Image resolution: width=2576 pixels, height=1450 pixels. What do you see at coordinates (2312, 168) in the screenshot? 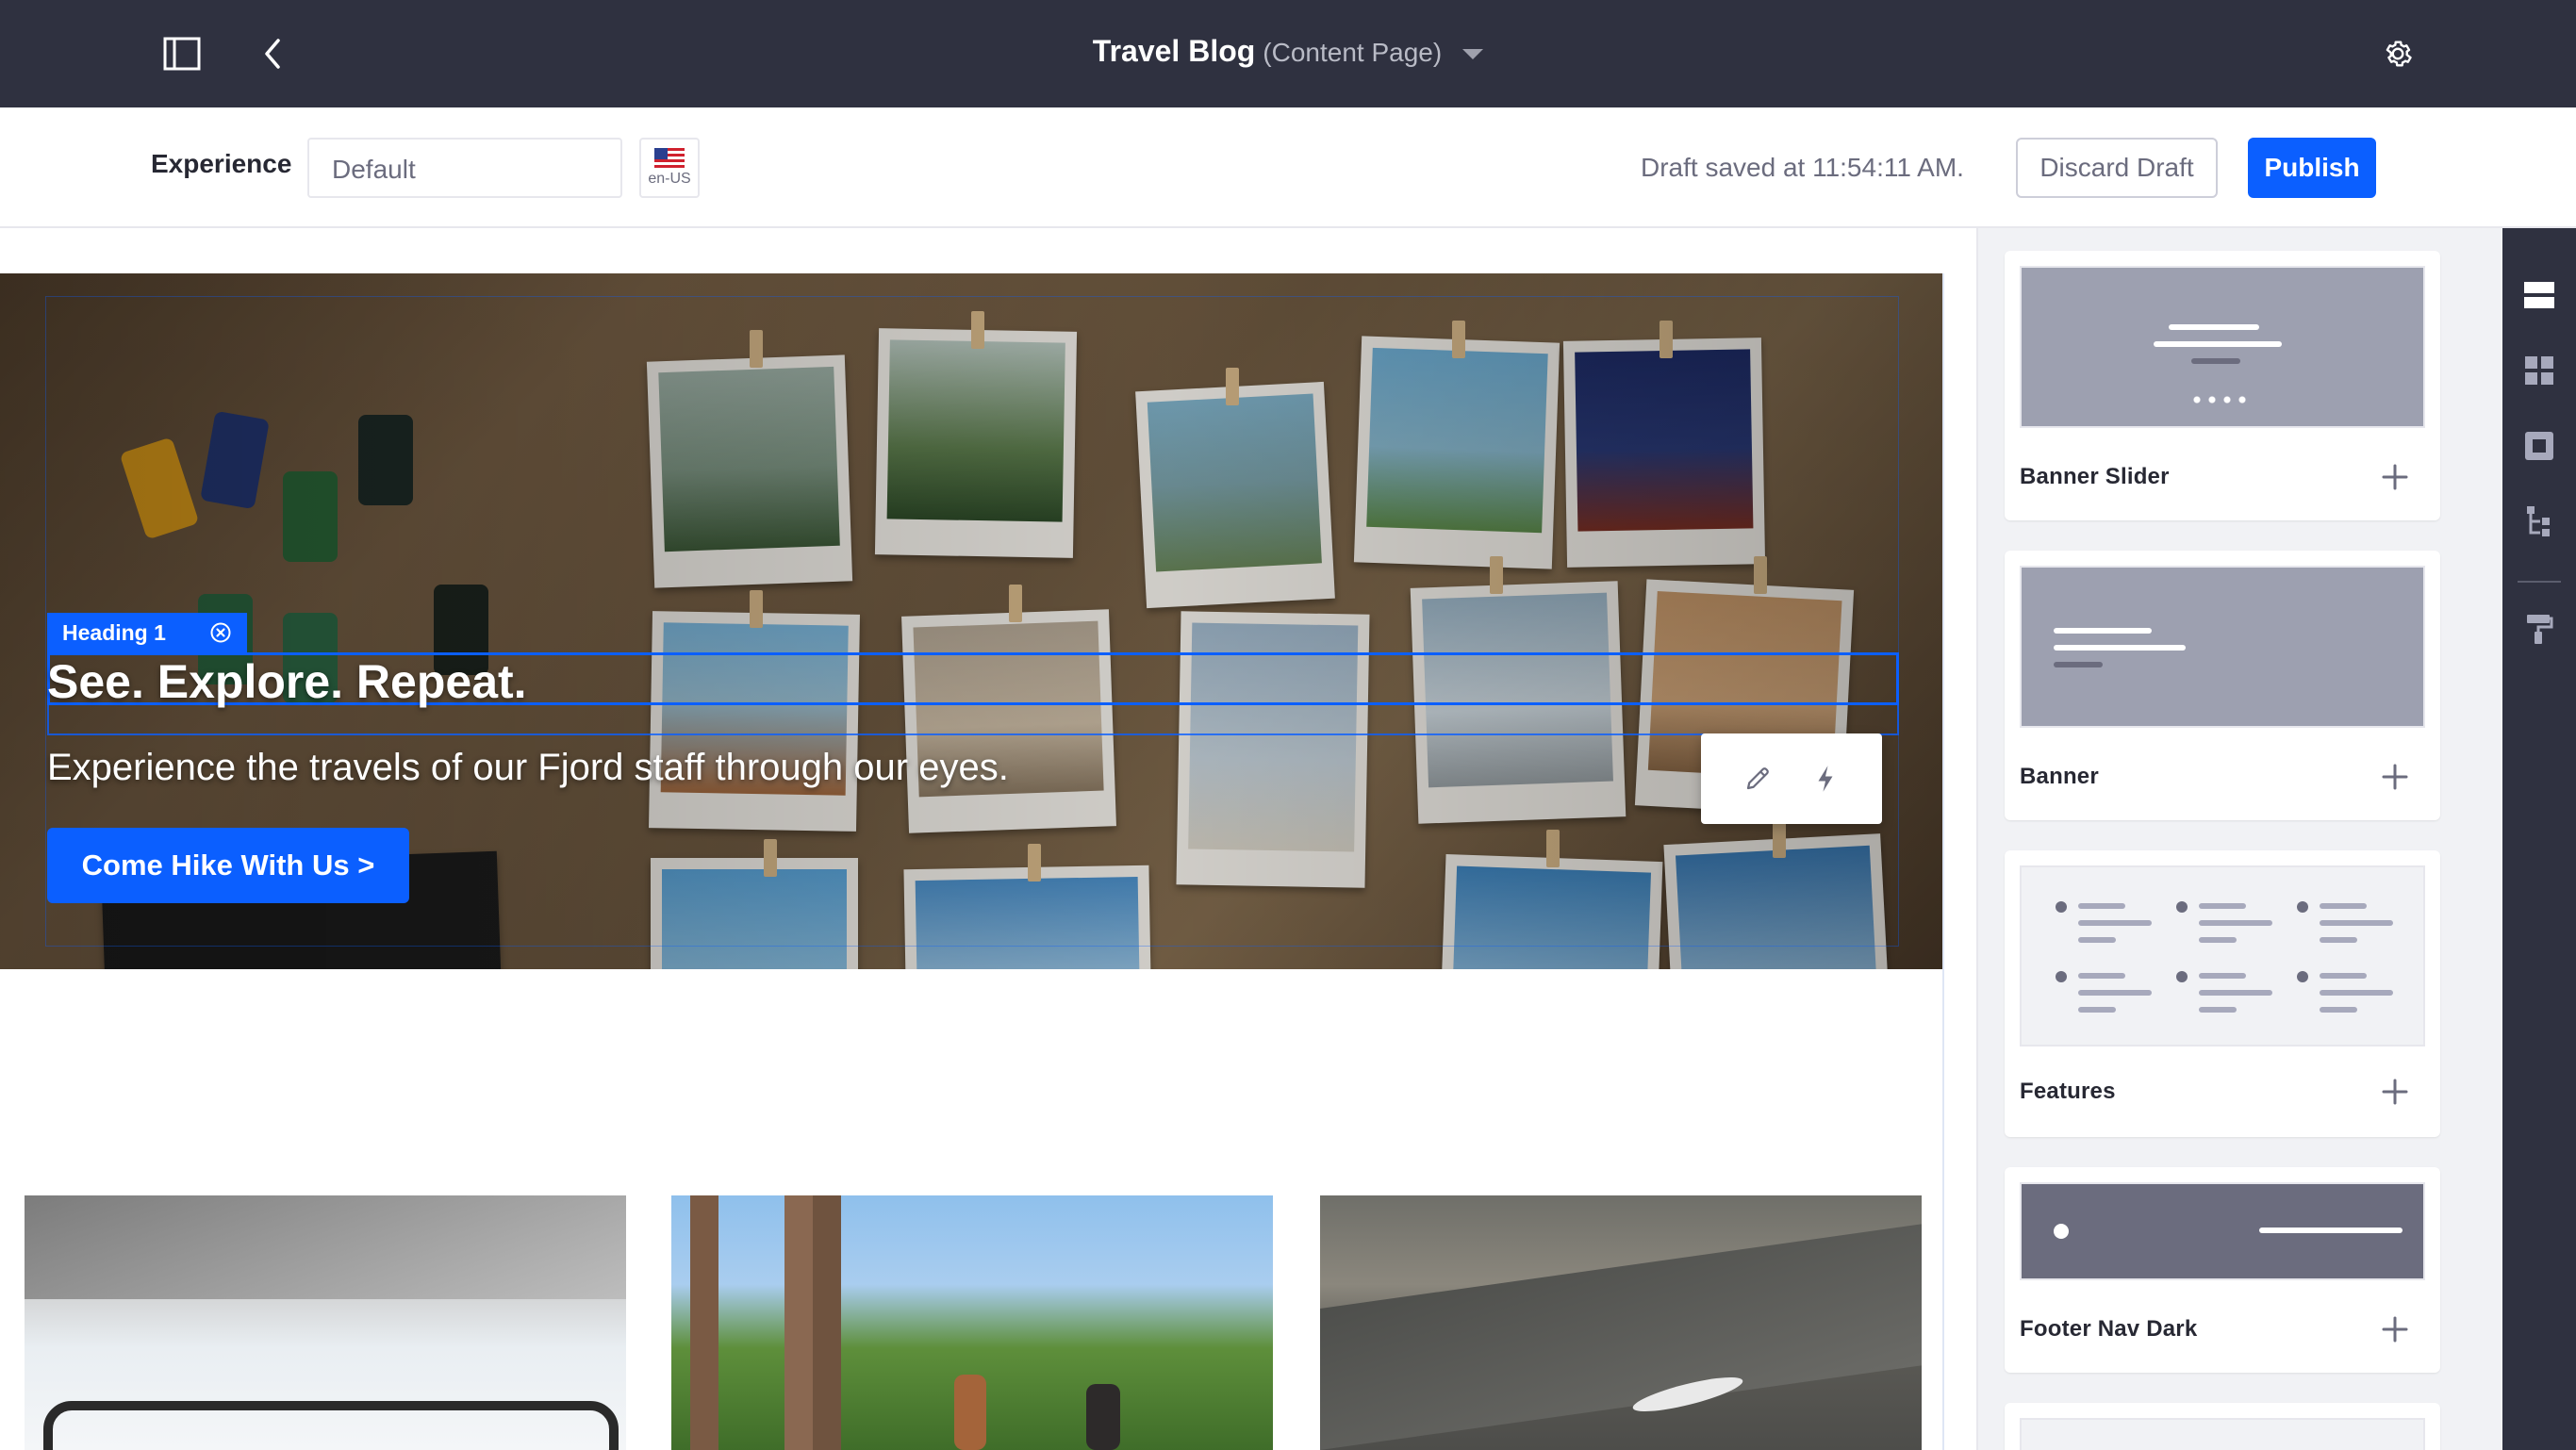
I see `publish-button: Publish` at bounding box center [2312, 168].